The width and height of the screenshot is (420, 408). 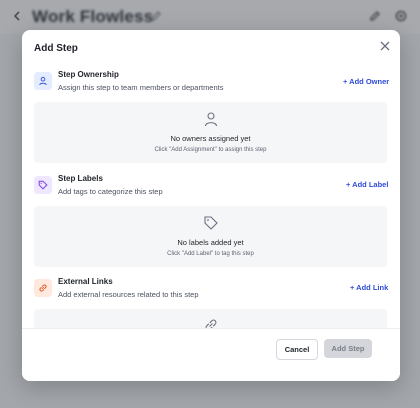 I want to click on labels-section-icon, so click(x=43, y=185).